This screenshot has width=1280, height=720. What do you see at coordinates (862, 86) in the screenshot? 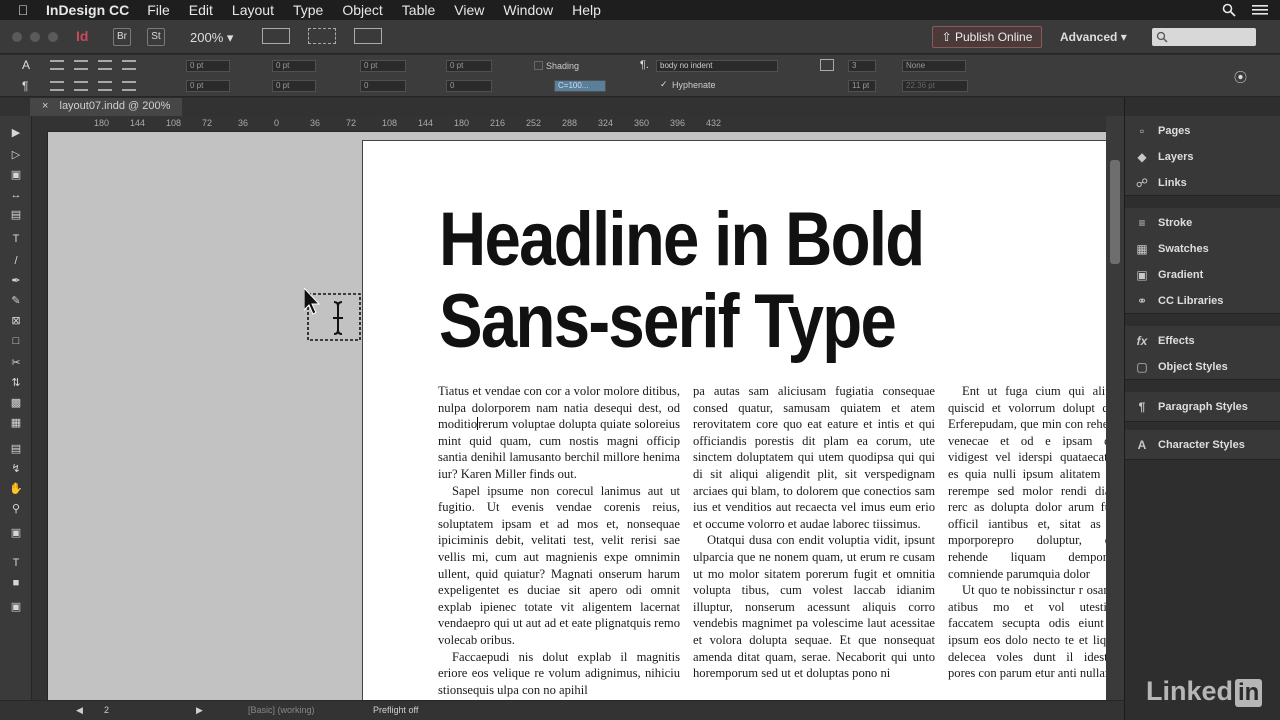
I see `column-gutter-field: 11 pt` at bounding box center [862, 86].